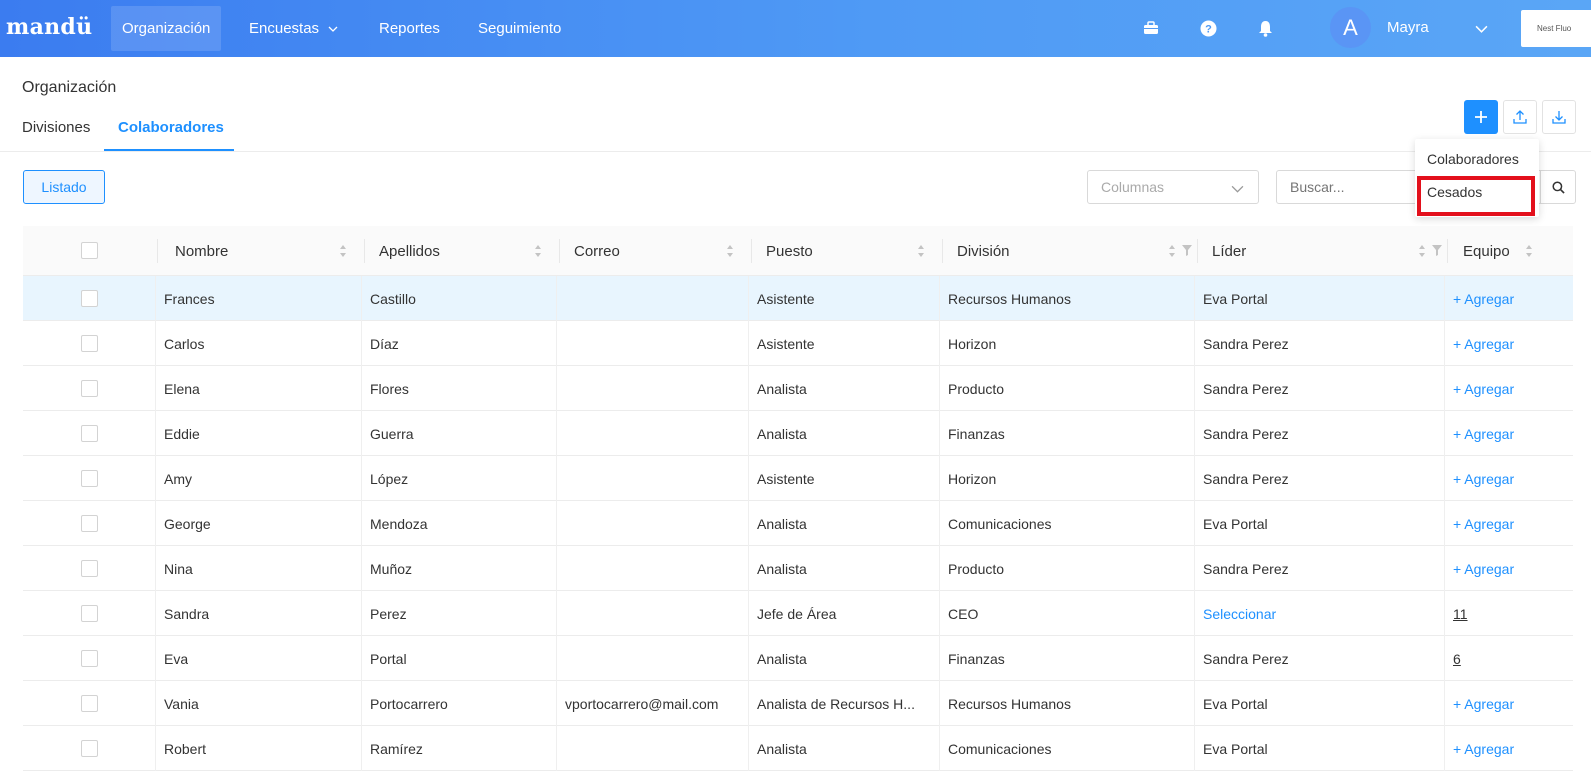  What do you see at coordinates (798, 613) in the screenshot?
I see `table-row: Sandra Perez Jefe de Área CEO Seleccionar 11` at bounding box center [798, 613].